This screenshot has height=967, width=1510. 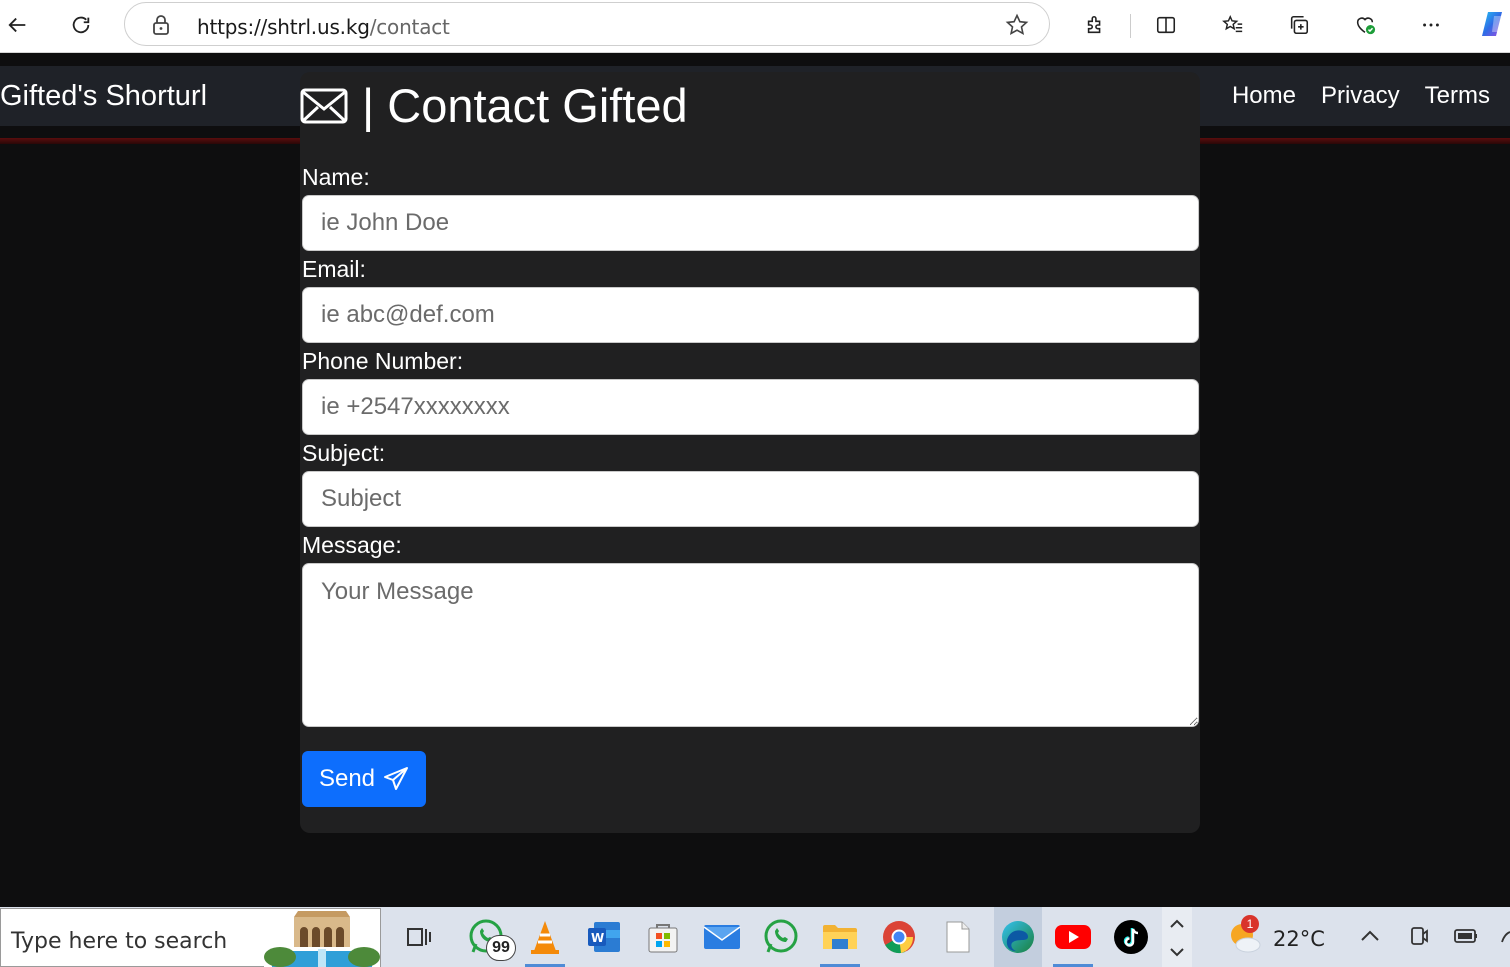 I want to click on email-label: Email:, so click(x=334, y=269).